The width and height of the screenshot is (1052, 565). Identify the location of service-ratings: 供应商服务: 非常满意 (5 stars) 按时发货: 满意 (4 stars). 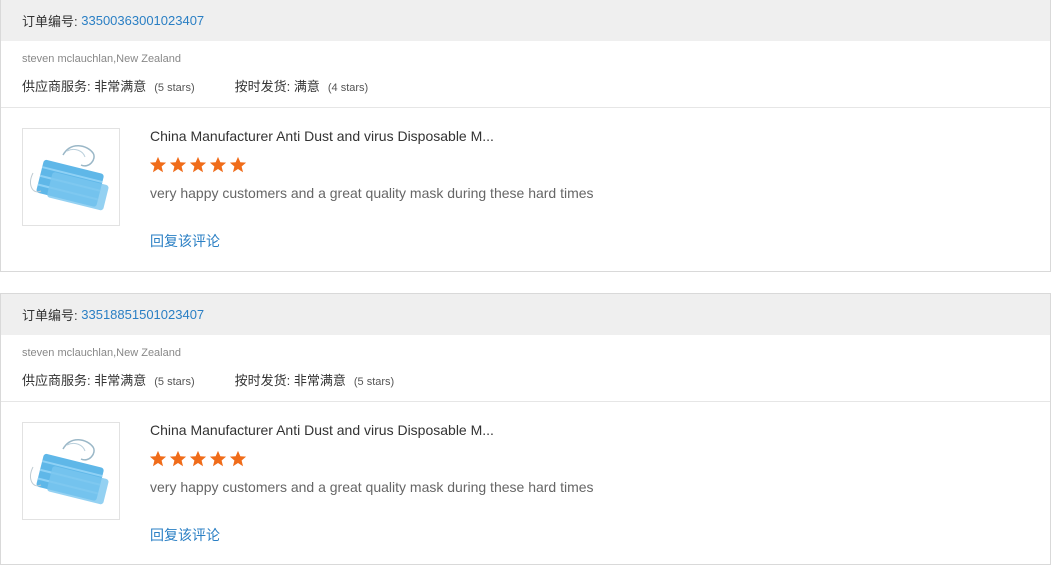
(195, 85).